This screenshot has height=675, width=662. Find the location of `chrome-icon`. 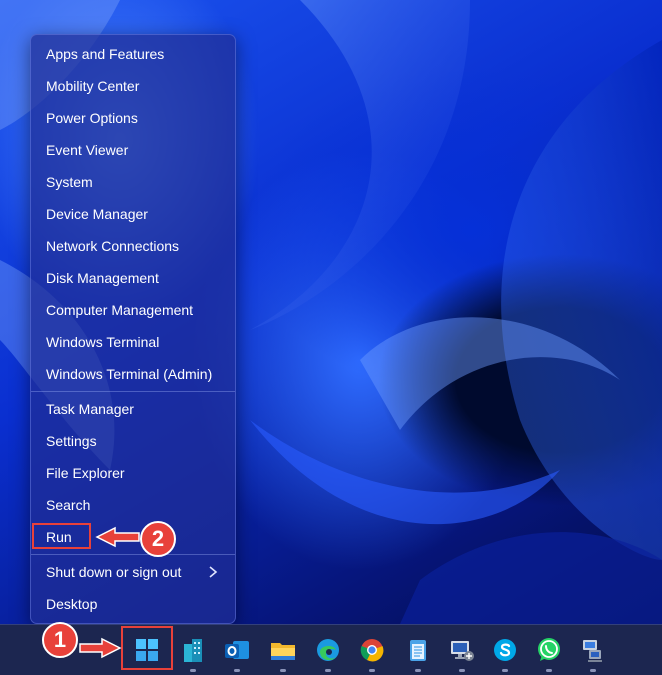

chrome-icon is located at coordinates (372, 650).